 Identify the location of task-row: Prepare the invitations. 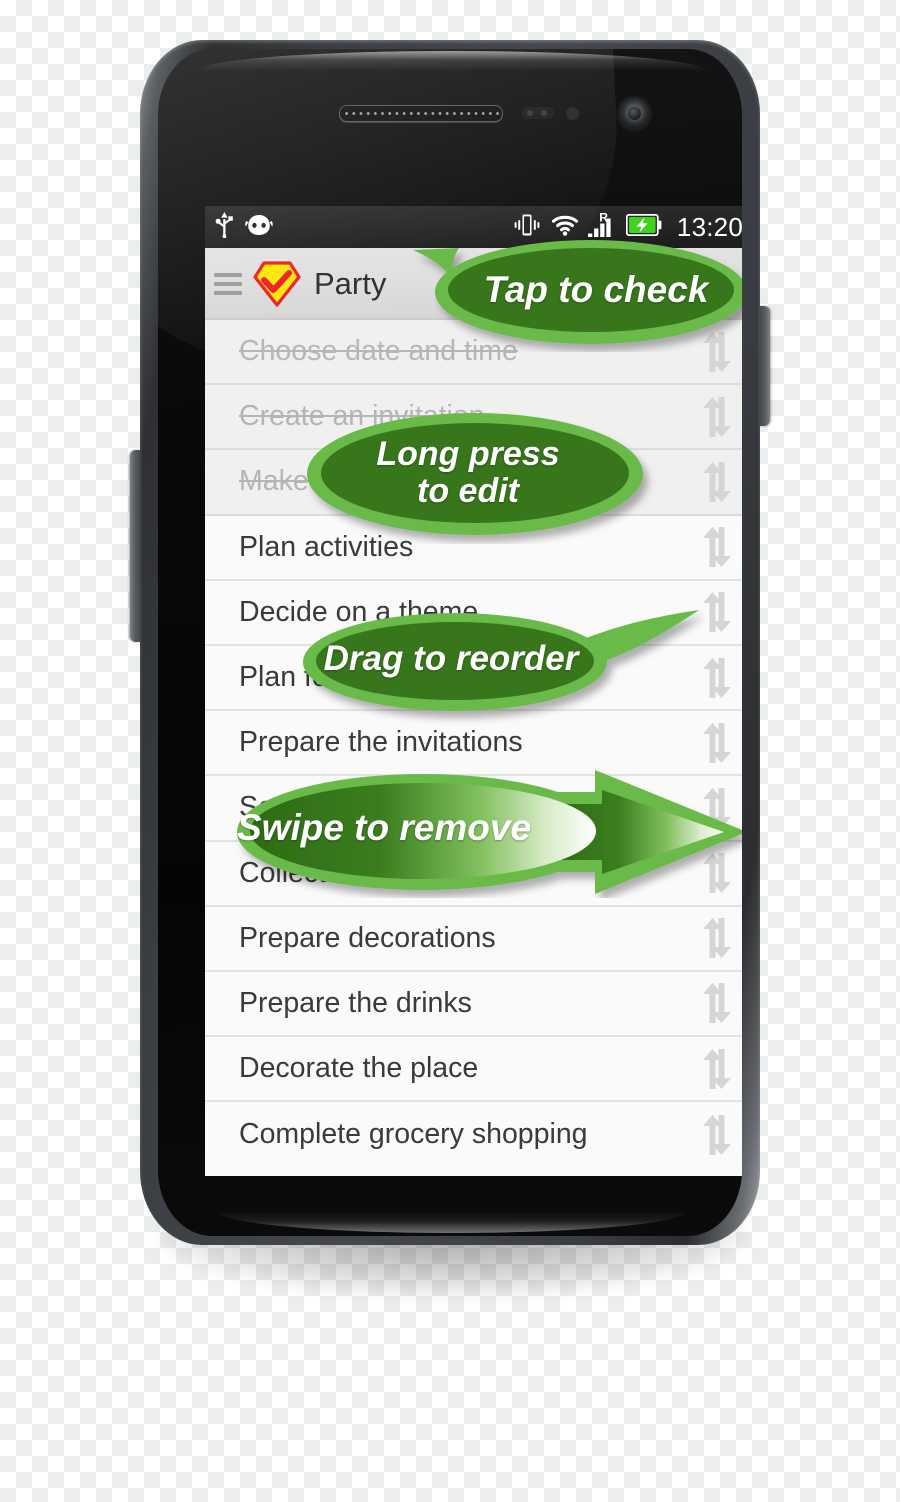
(473, 744).